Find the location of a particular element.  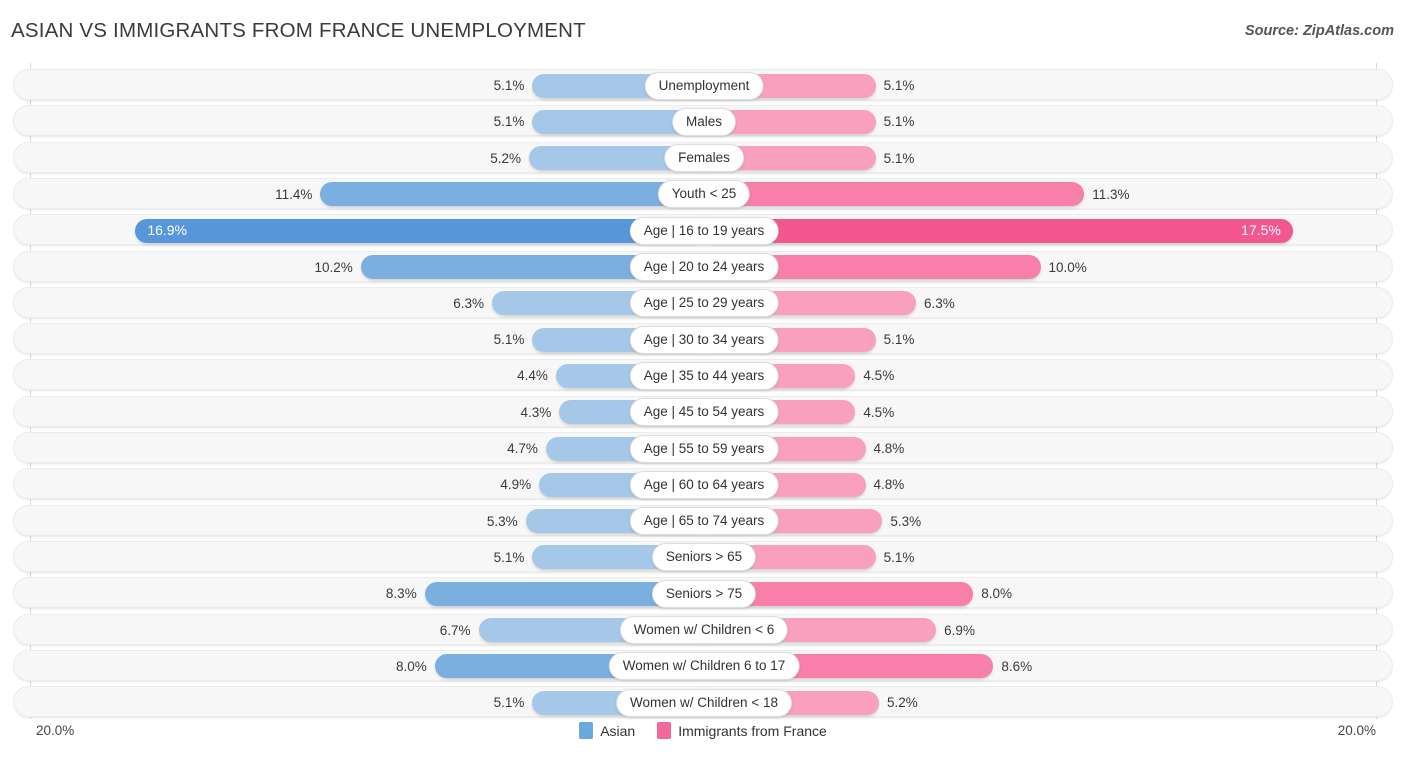

legend-label: Immigrants from France is located at coordinates (752, 730).